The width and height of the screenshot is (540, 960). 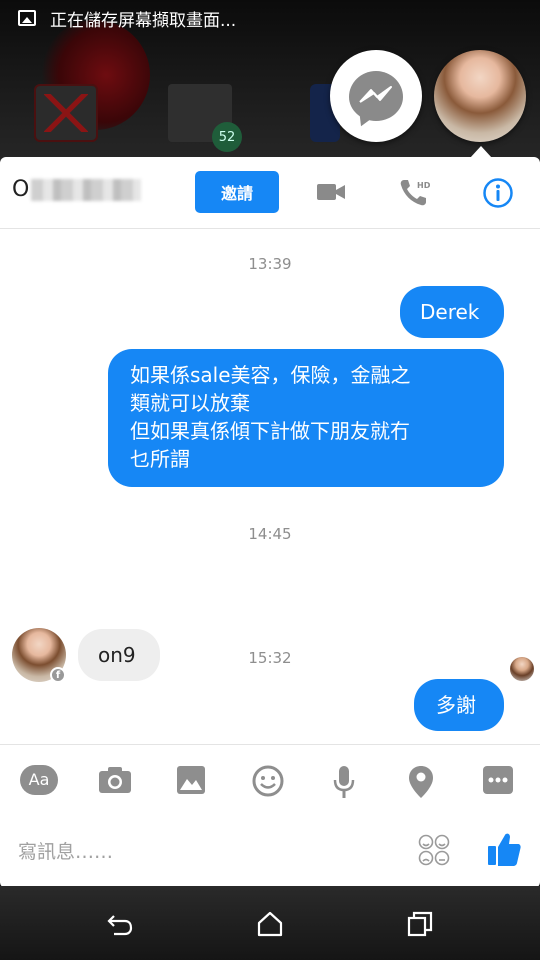 What do you see at coordinates (270, 658) in the screenshot?
I see `timestamp: 15:32` at bounding box center [270, 658].